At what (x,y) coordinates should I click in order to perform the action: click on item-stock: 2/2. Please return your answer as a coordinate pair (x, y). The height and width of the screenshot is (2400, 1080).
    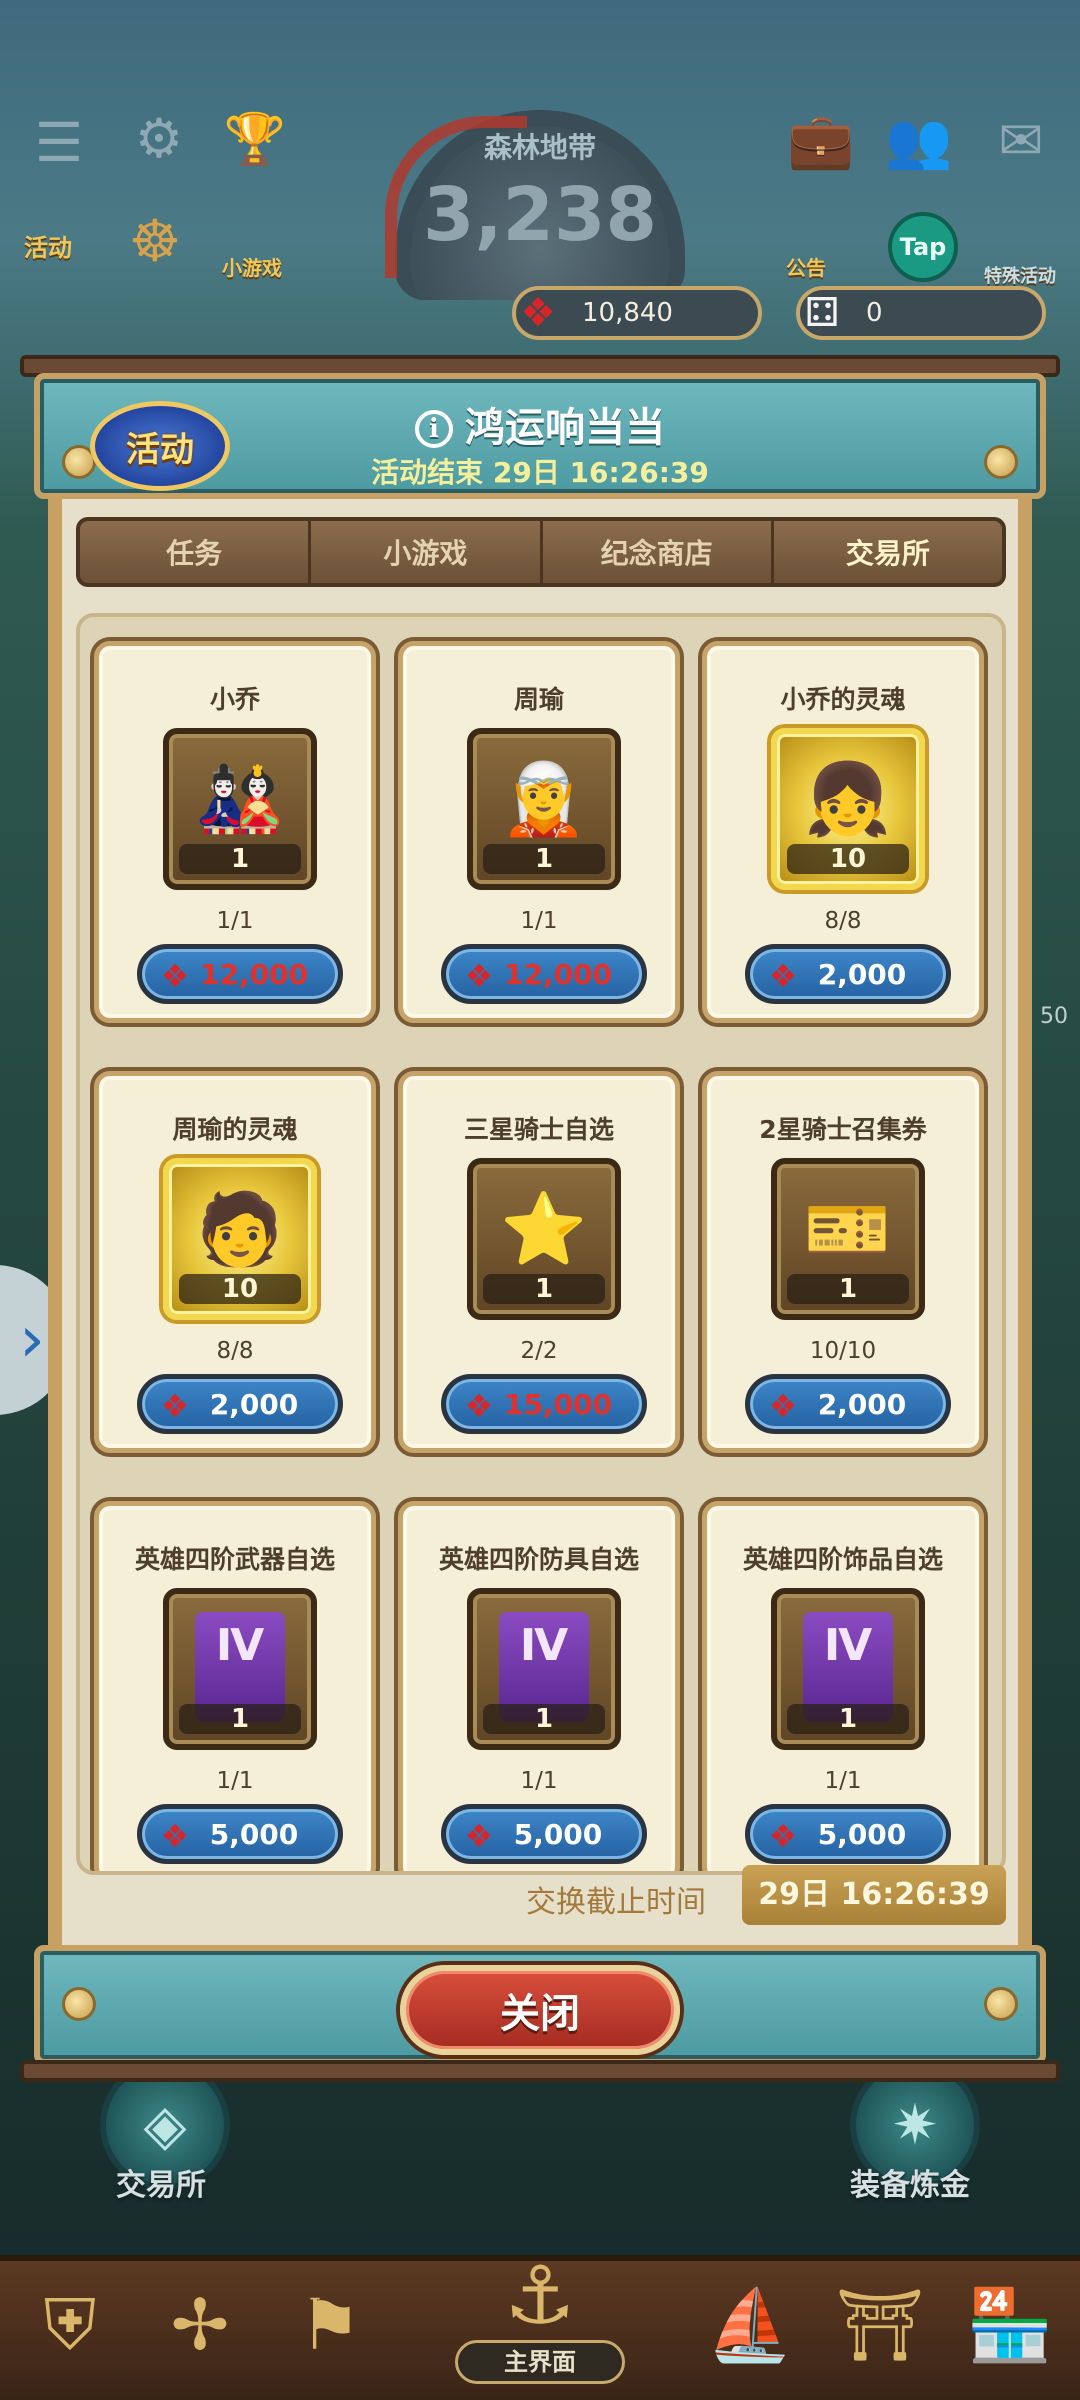
    Looking at the image, I should click on (539, 1351).